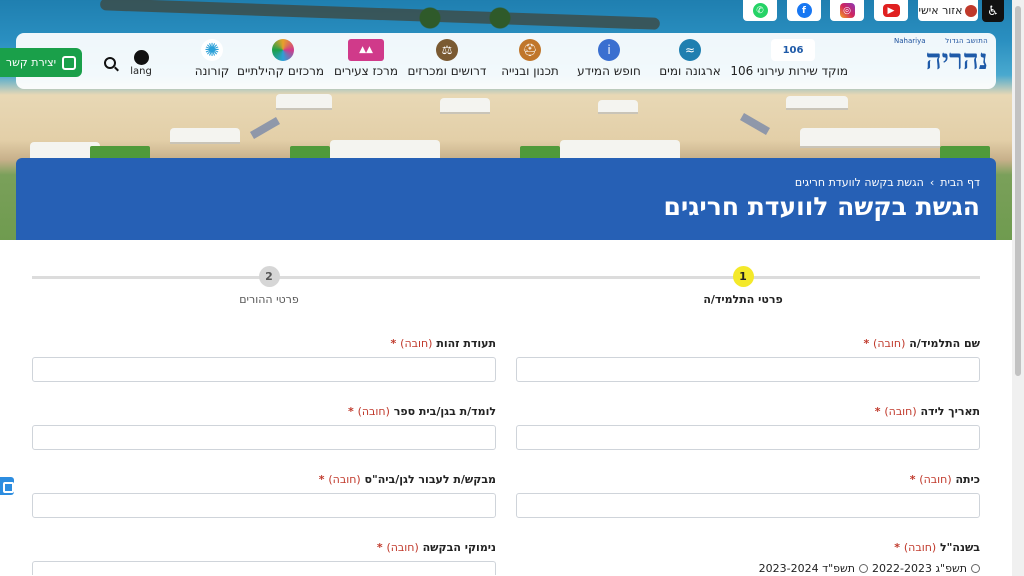 This screenshot has height=576, width=1024. Describe the element at coordinates (821, 206) in the screenshot. I see `page-title: הגשת בקשה לוועדת חריגים` at that location.